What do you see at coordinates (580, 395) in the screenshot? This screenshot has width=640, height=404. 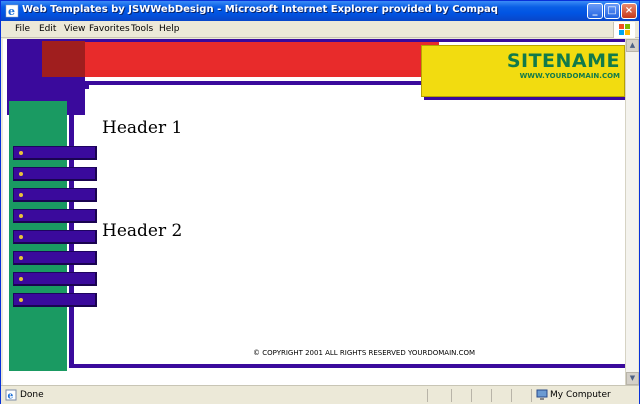 I see `security-zone: My Computer` at bounding box center [580, 395].